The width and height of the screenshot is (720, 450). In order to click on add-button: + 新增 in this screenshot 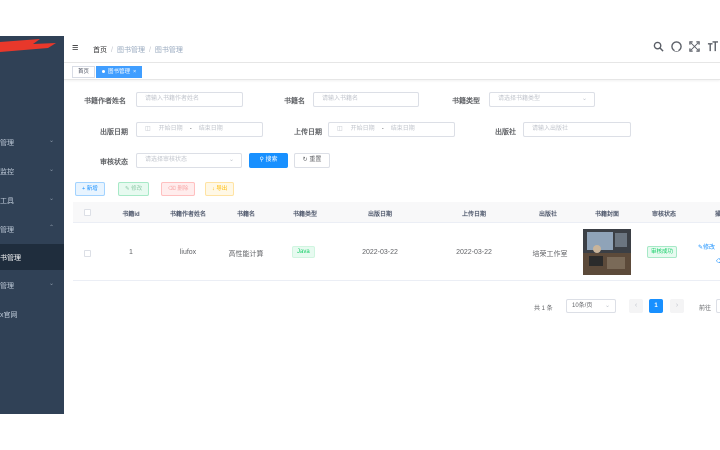, I will do `click(90, 189)`.